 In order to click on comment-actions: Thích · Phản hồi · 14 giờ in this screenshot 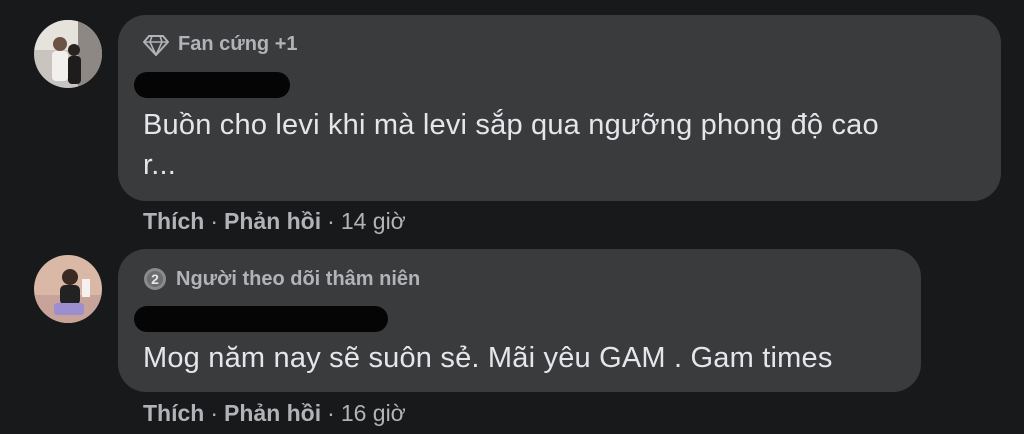, I will do `click(274, 221)`.